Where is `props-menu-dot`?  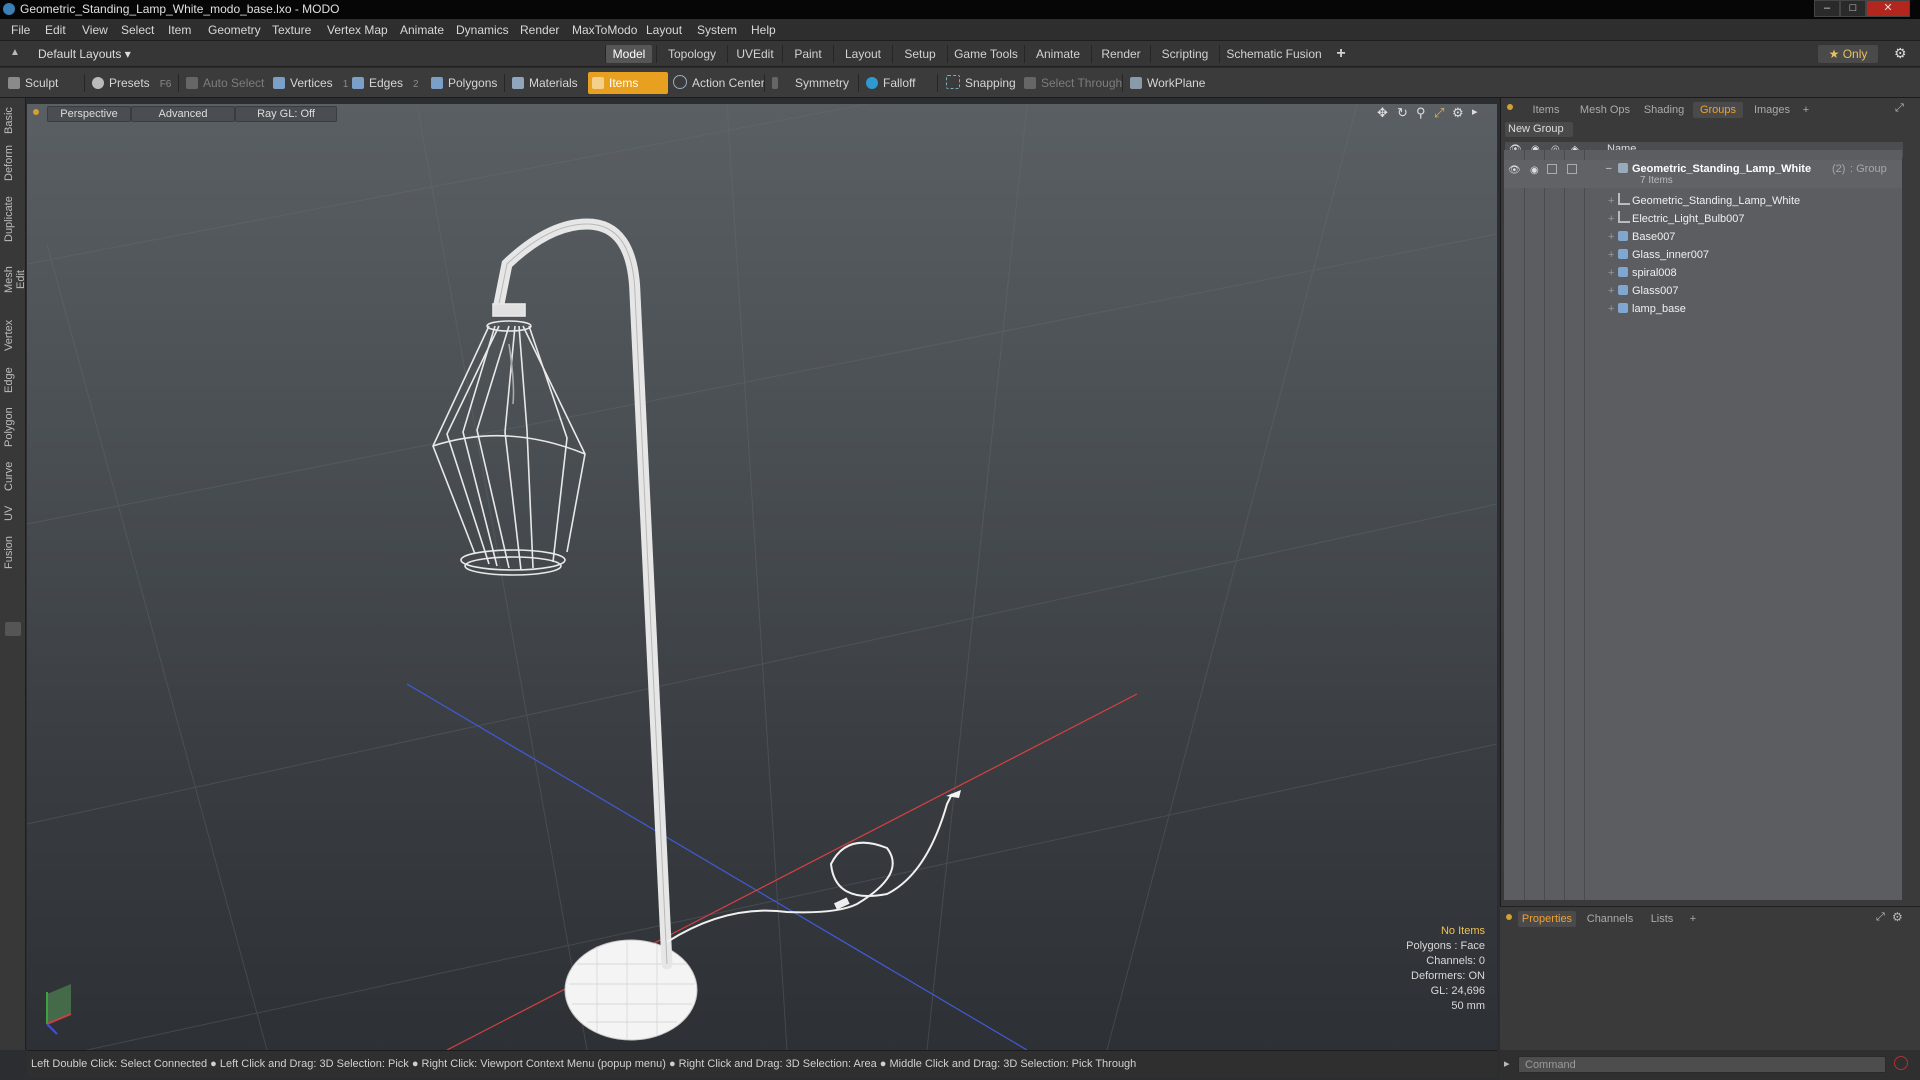 props-menu-dot is located at coordinates (1509, 917).